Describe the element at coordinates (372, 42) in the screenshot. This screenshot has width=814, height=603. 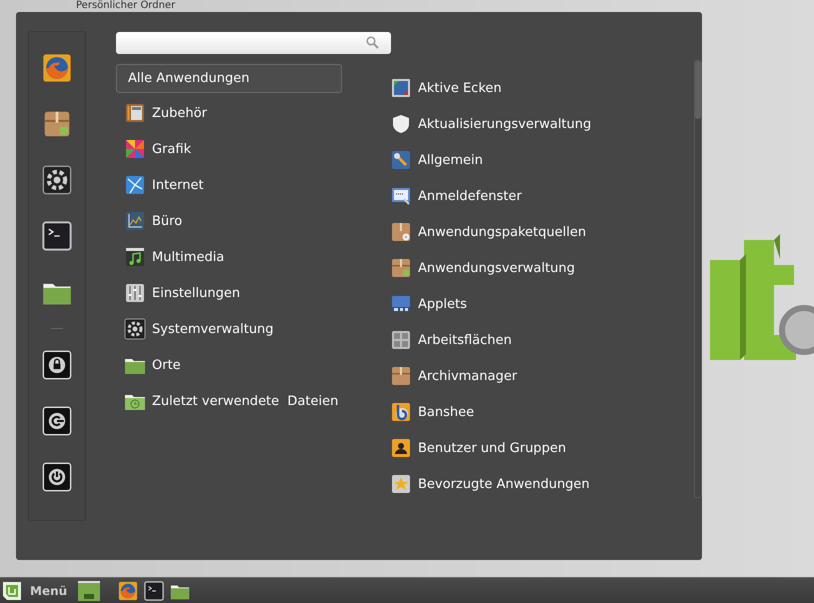
I see `search-icon` at that location.